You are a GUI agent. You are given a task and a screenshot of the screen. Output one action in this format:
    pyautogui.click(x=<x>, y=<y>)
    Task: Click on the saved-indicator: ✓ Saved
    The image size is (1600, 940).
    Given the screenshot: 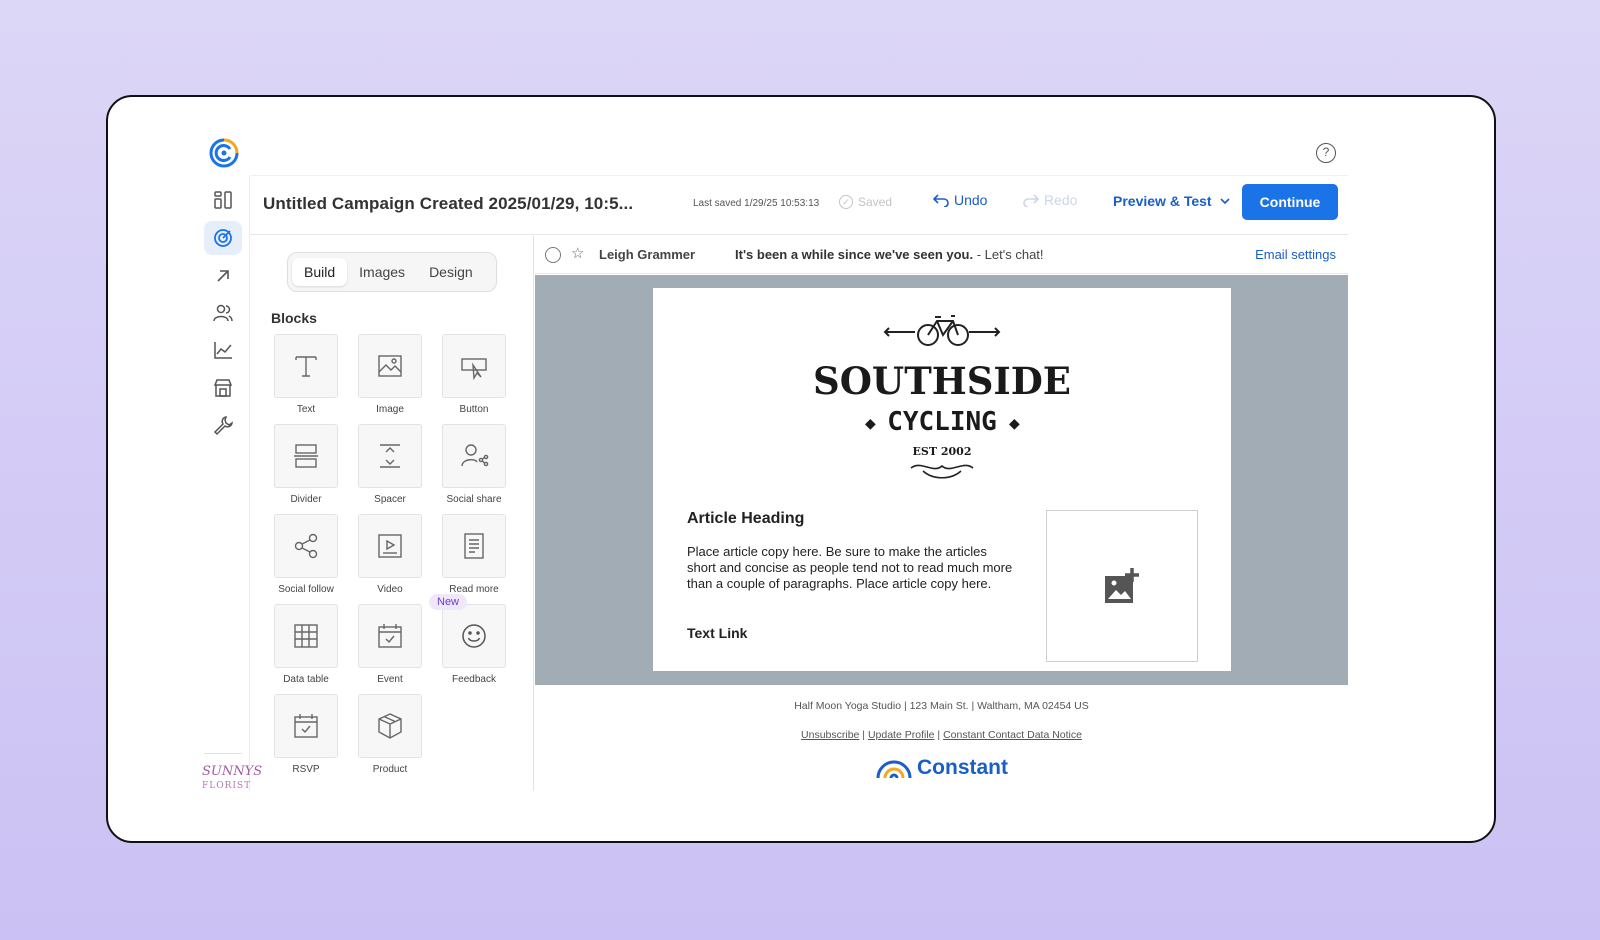 What is the action you would take?
    pyautogui.click(x=865, y=202)
    